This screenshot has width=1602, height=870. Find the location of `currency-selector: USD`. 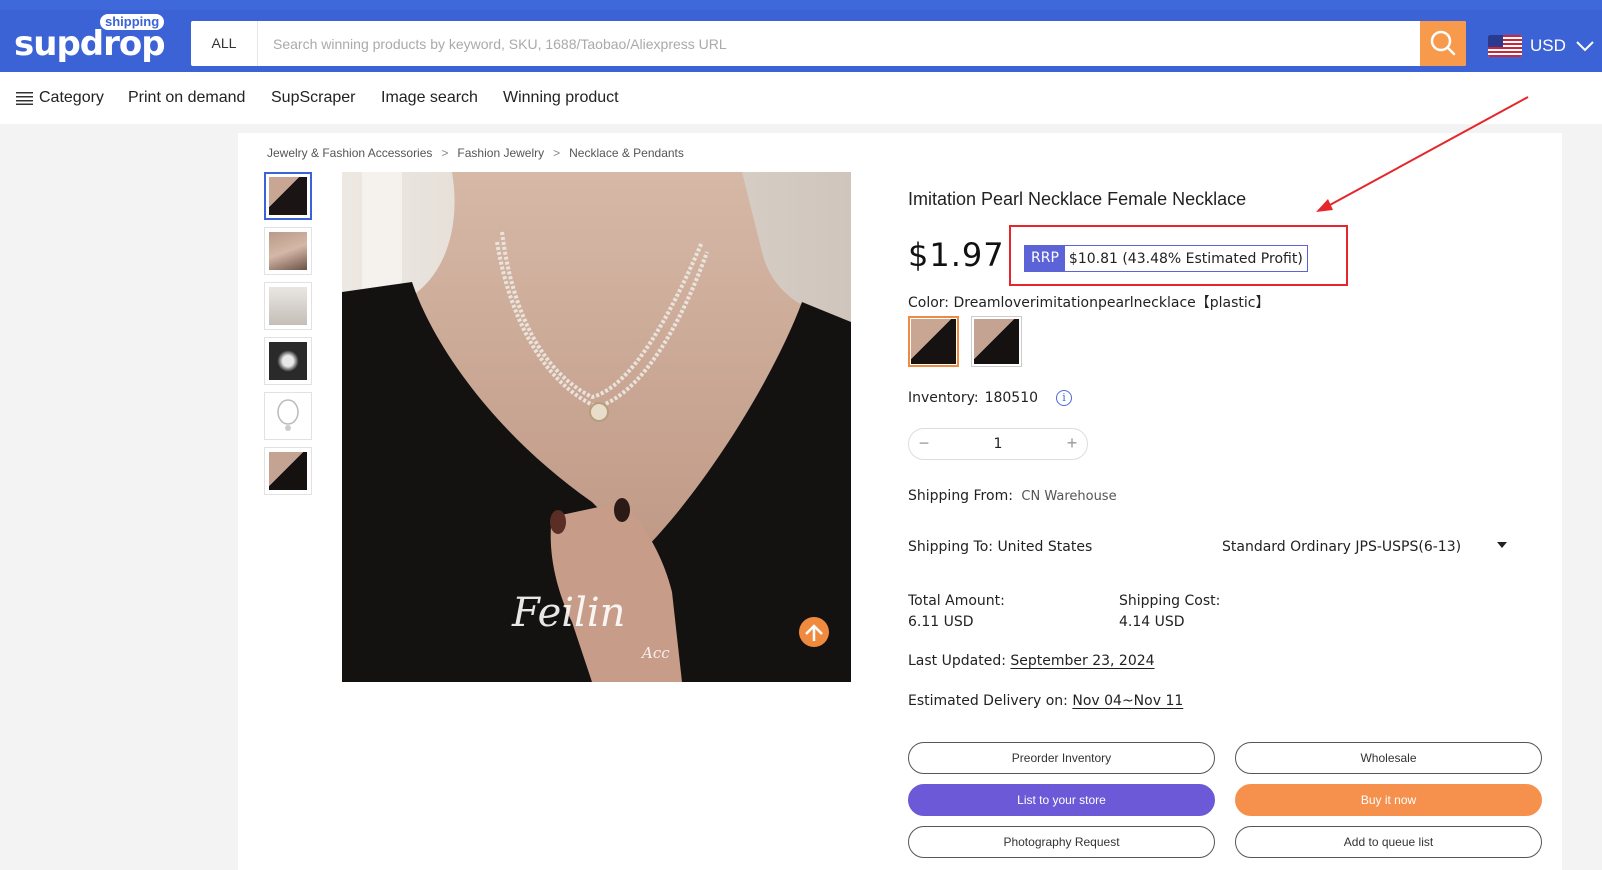

currency-selector: USD is located at coordinates (1542, 46).